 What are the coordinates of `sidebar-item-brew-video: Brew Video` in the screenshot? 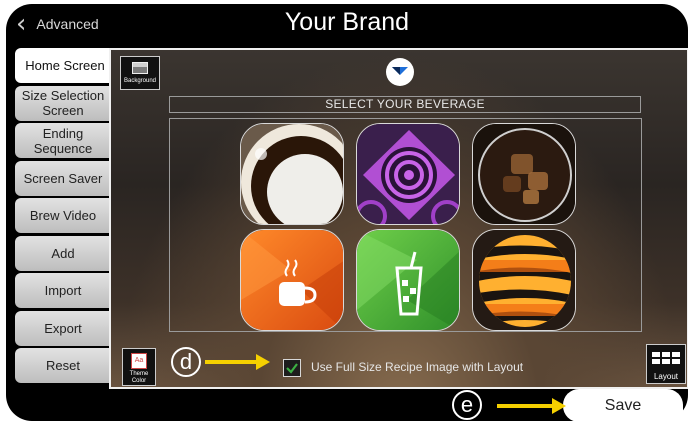 It's located at (63, 215).